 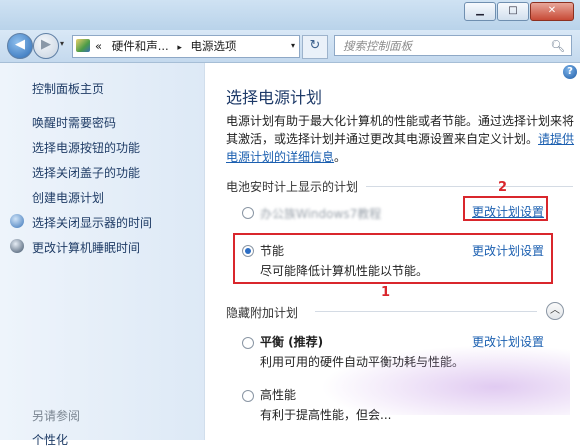 I want to click on recent-pages-dropdown: ▾, so click(x=62, y=43).